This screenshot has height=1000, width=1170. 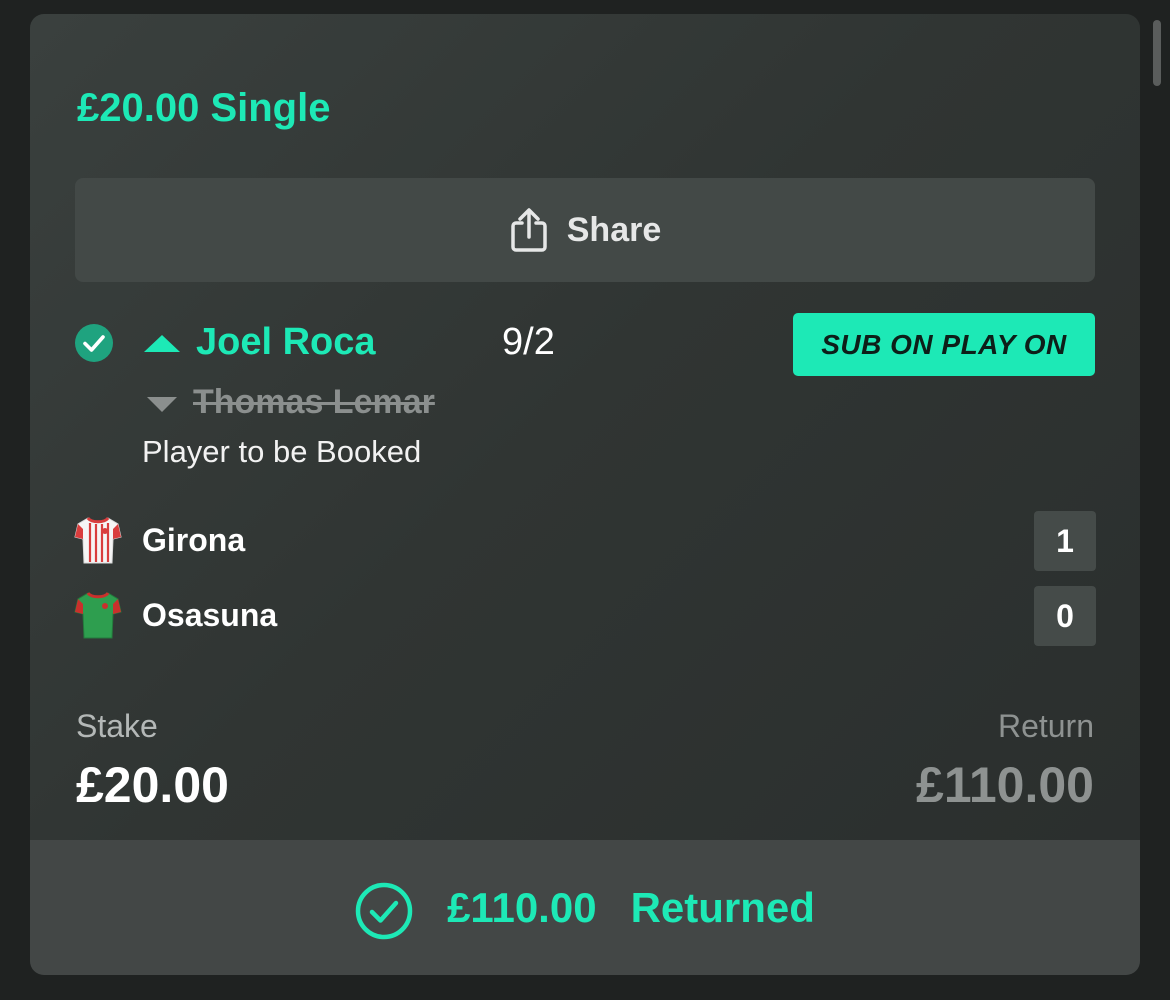 What do you see at coordinates (614, 229) in the screenshot?
I see `share-label: Share` at bounding box center [614, 229].